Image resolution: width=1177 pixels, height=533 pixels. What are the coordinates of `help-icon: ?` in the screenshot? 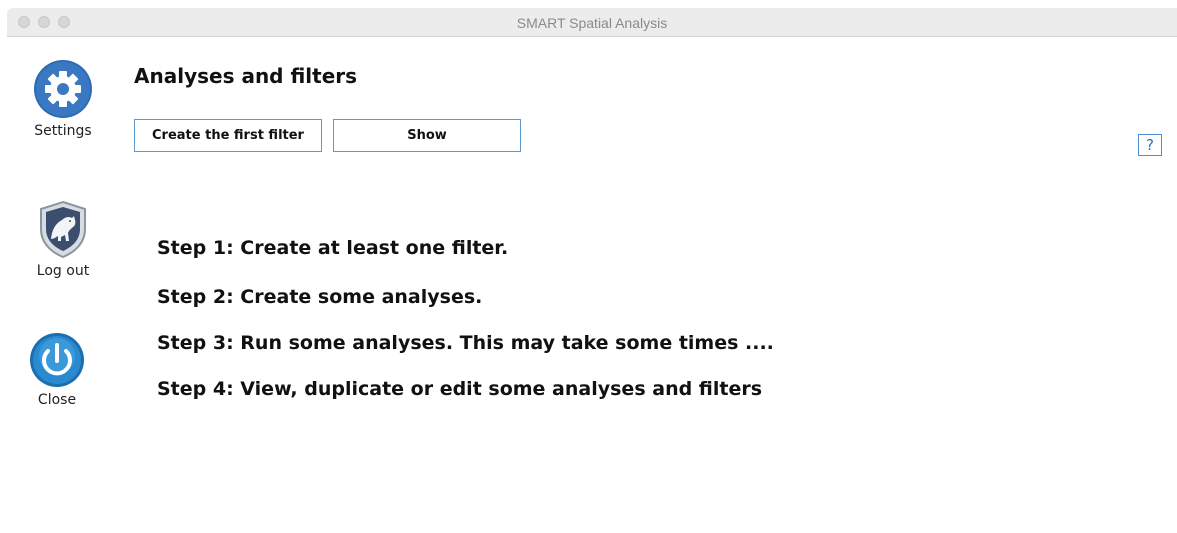 It's located at (1150, 145).